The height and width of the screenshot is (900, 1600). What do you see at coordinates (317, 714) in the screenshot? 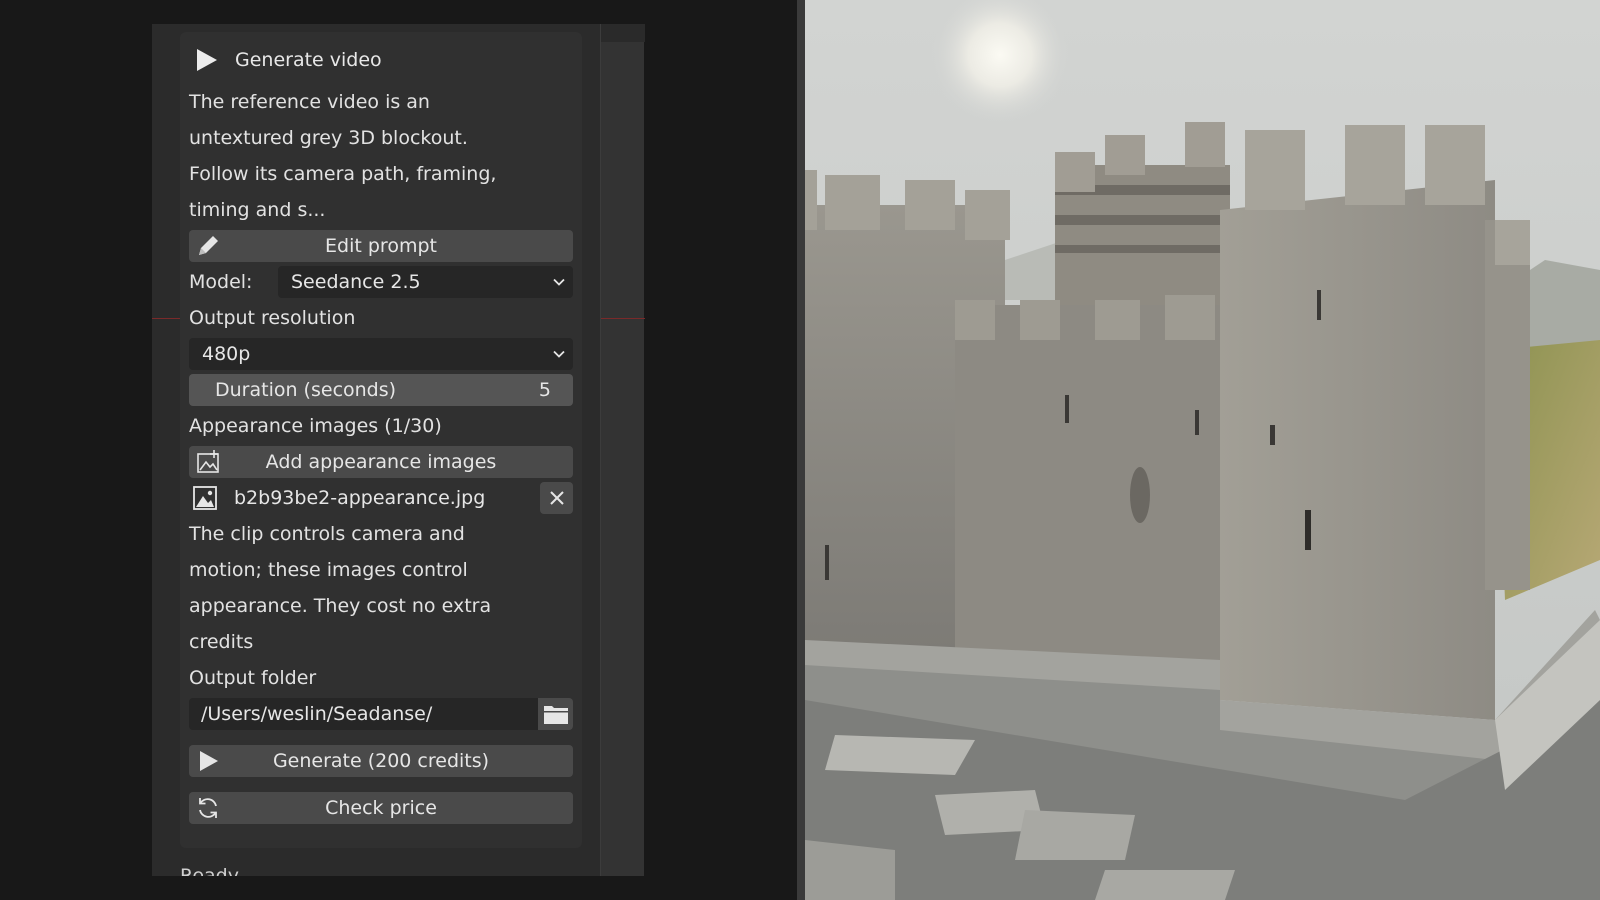
I see `output-folder-value: /Users/weslin/Seadanse/` at bounding box center [317, 714].